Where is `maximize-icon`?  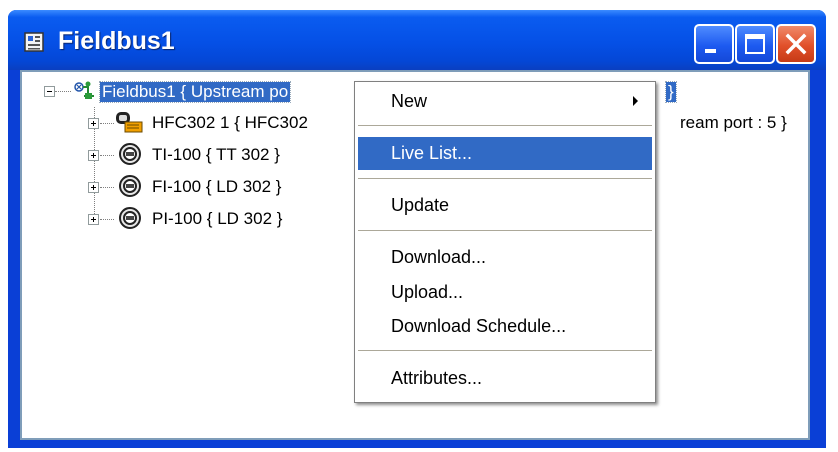 maximize-icon is located at coordinates (755, 44).